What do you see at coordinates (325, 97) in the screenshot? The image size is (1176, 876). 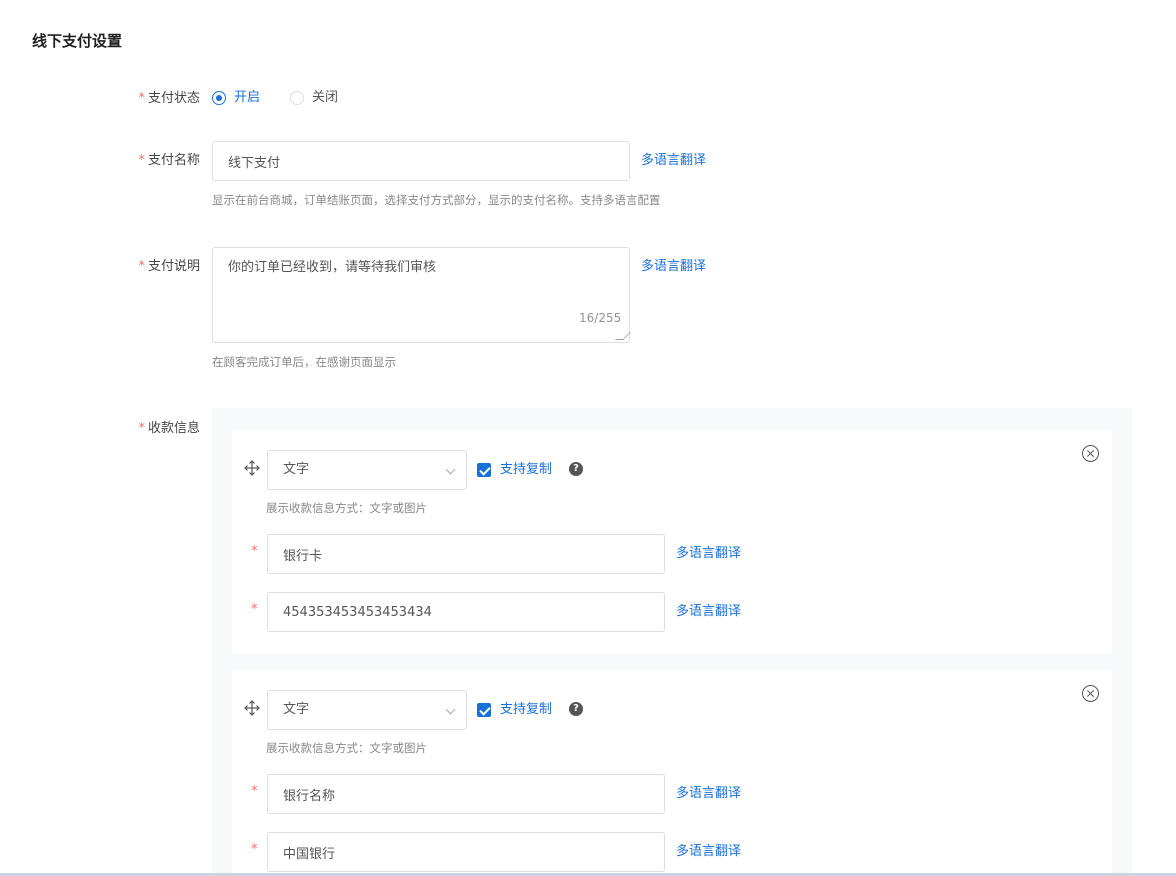 I see `radio-off-label: 关闭` at bounding box center [325, 97].